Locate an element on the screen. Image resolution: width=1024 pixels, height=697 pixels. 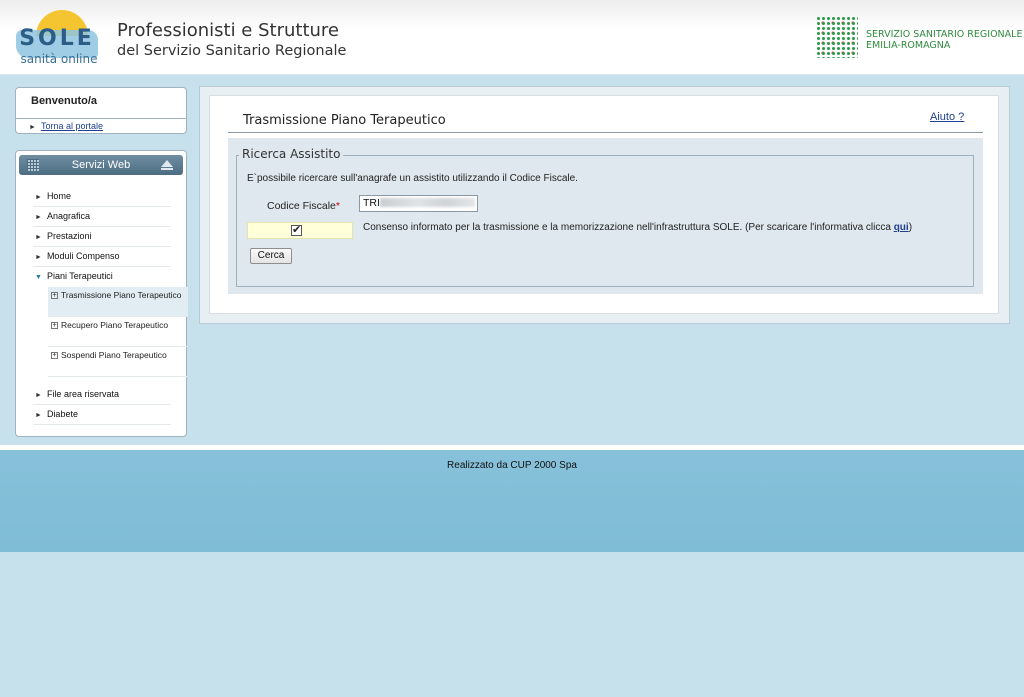
region-logo-icon is located at coordinates (837, 37).